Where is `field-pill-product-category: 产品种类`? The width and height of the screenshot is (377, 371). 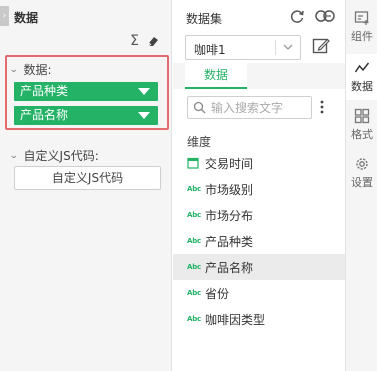
field-pill-product-category: 产品种类 is located at coordinates (86, 91).